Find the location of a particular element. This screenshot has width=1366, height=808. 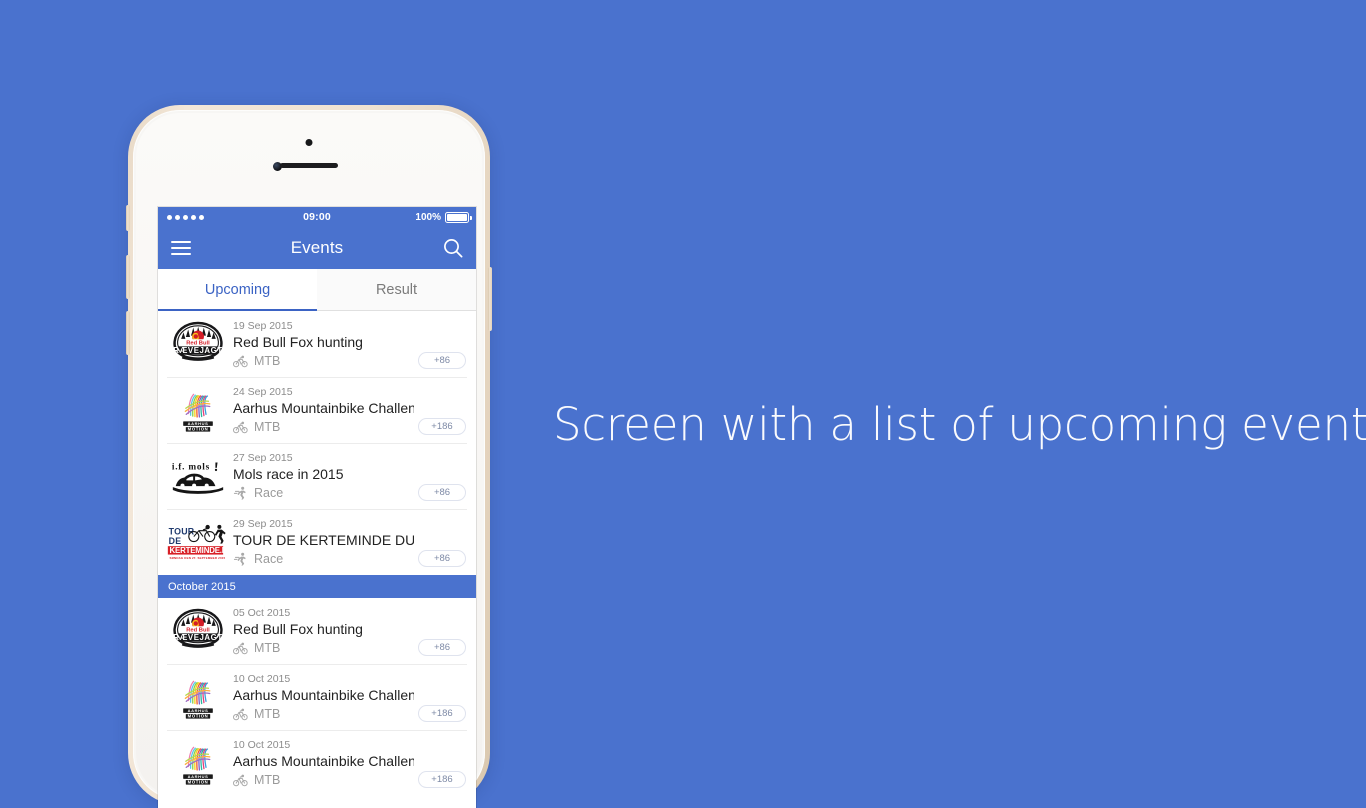

tab-result: Result is located at coordinates (396, 289).